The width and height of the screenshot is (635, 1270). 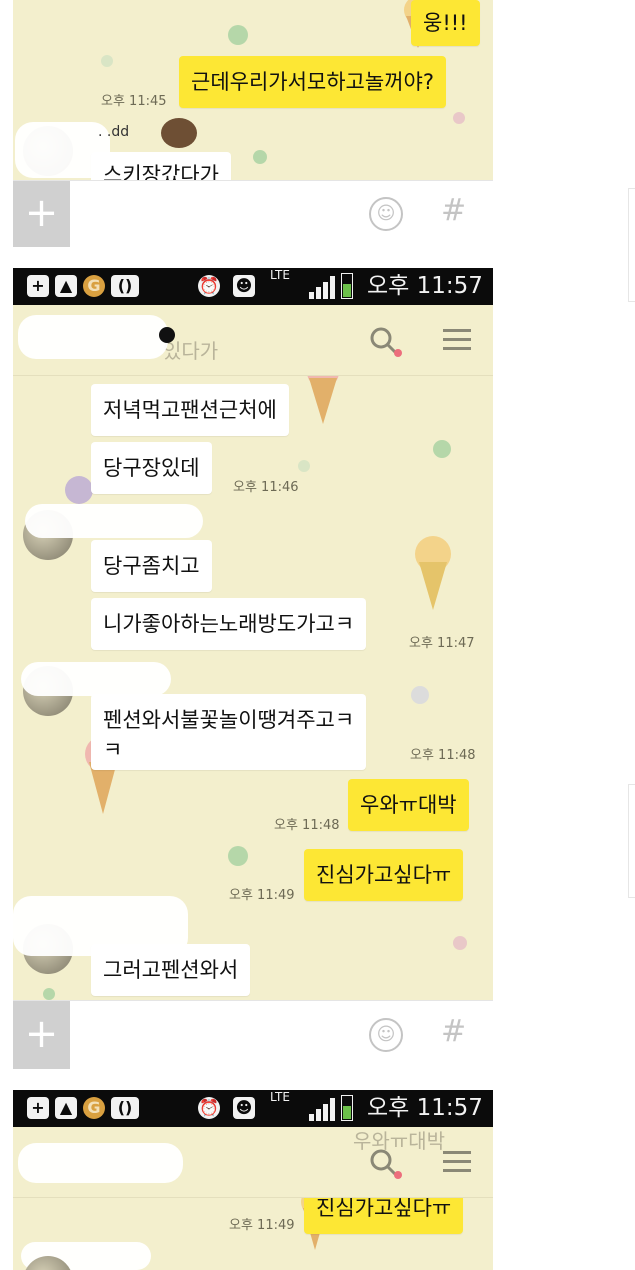 What do you see at coordinates (229, 720) in the screenshot?
I see `message-text-line: 펜션와서불꽃놀이땡겨주고ㅋ` at bounding box center [229, 720].